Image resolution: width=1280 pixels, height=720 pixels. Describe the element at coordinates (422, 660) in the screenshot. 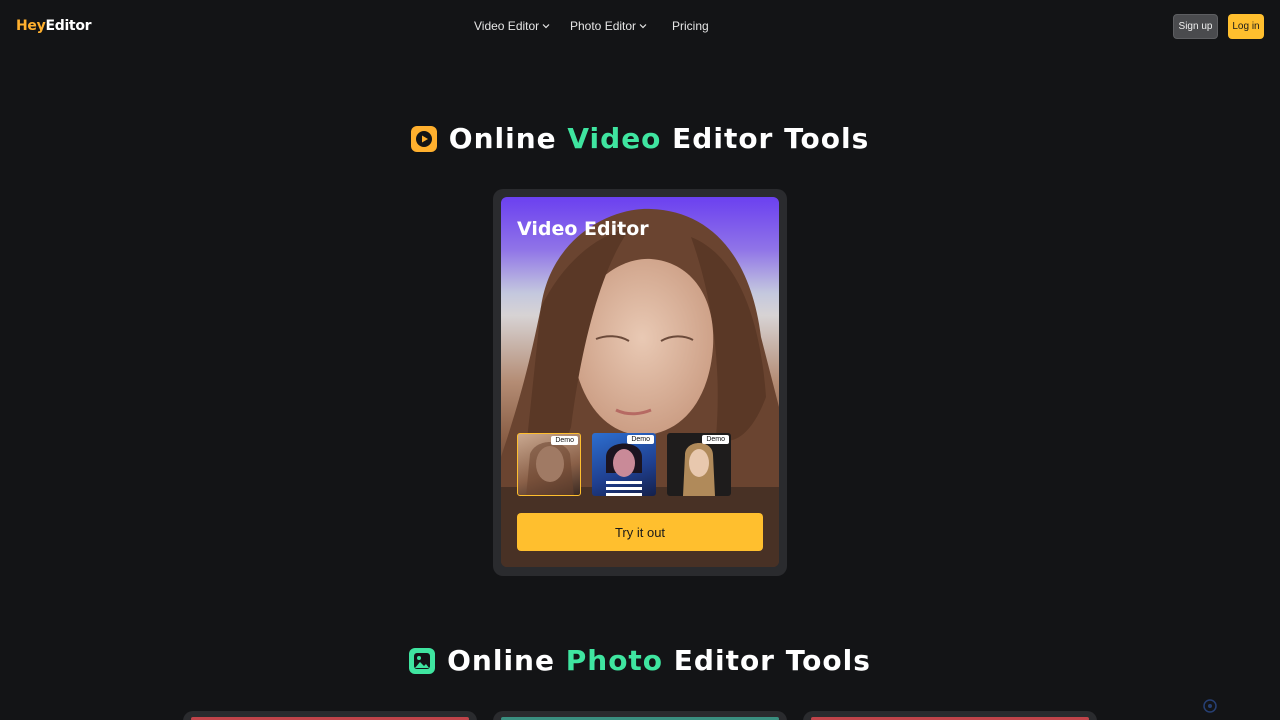

I see `image-icon` at that location.